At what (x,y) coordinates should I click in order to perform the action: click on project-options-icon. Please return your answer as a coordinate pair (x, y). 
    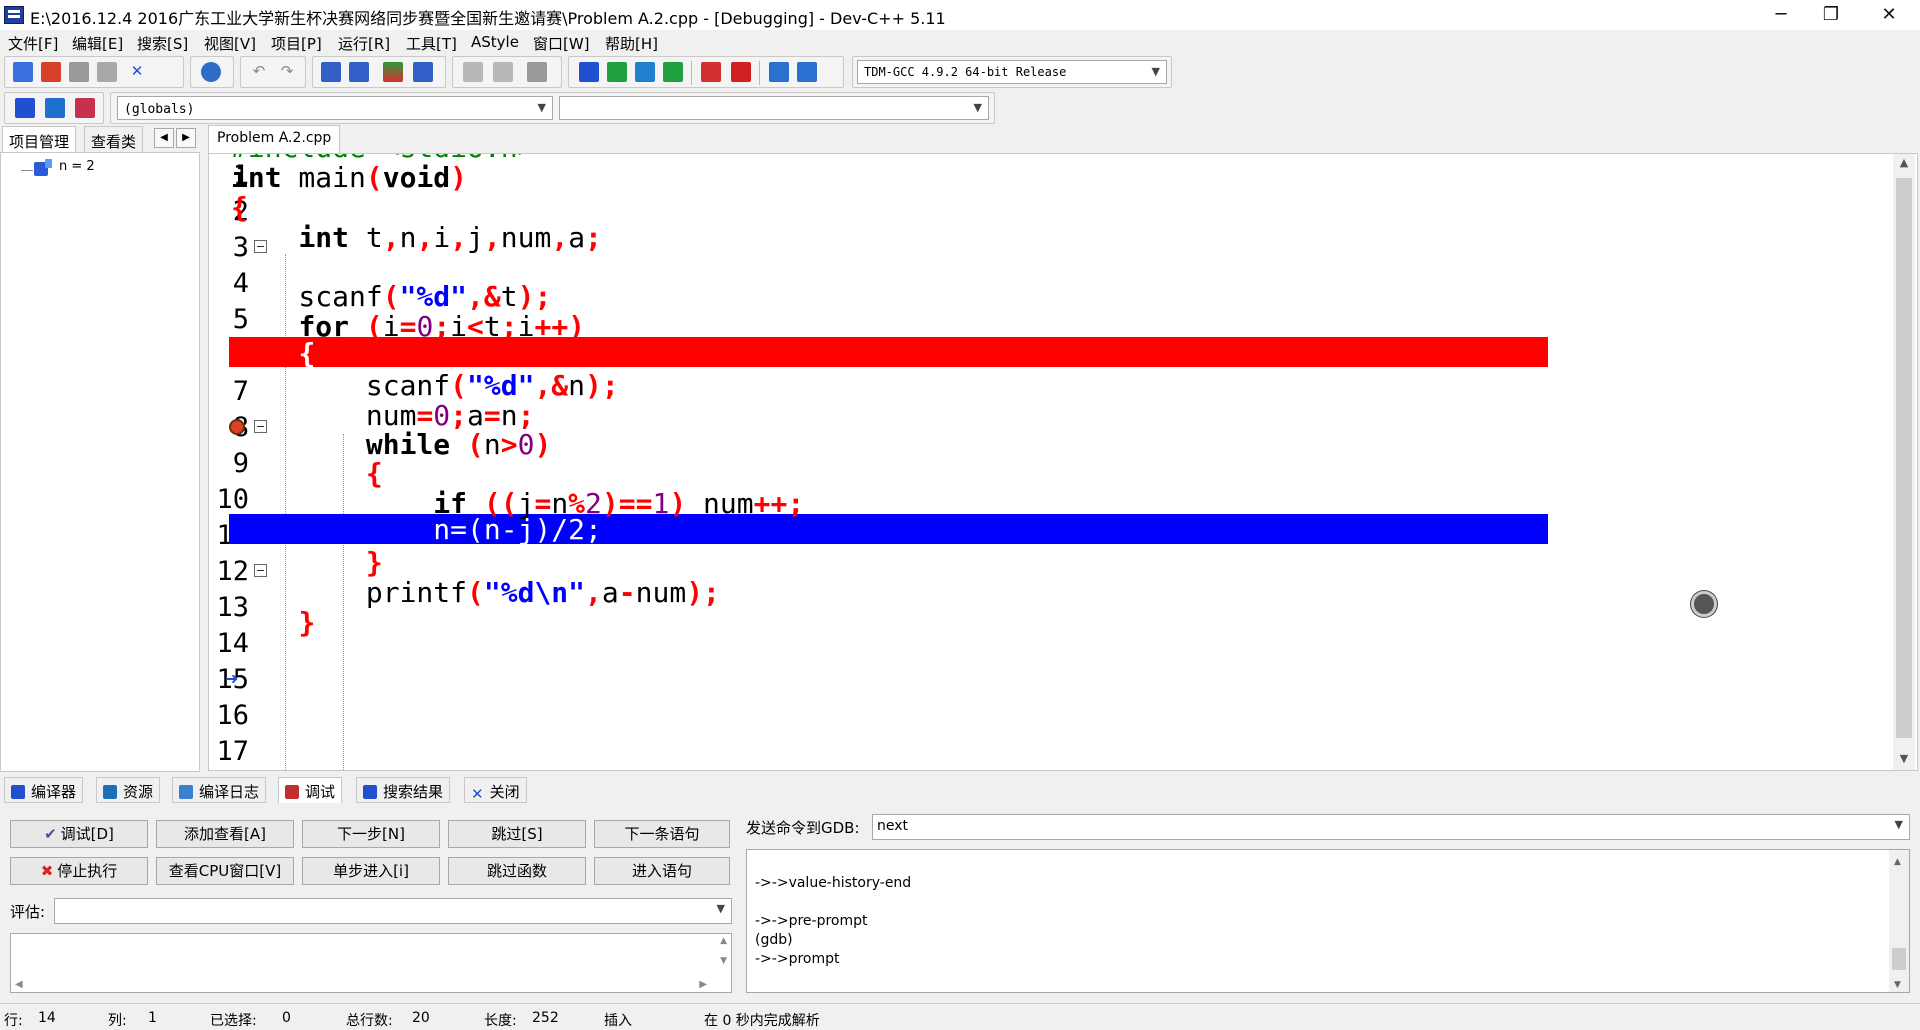
    Looking at the image, I should click on (537, 72).